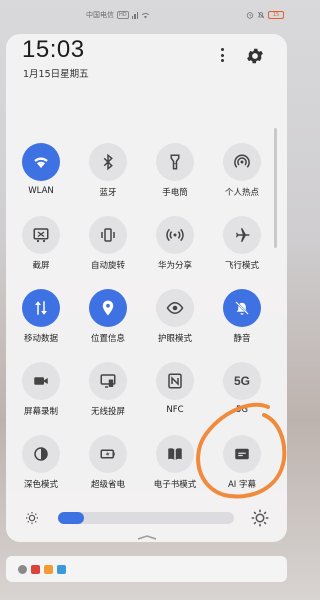 The height and width of the screenshot is (600, 320). Describe the element at coordinates (250, 15) in the screenshot. I see `alarm-icon` at that location.